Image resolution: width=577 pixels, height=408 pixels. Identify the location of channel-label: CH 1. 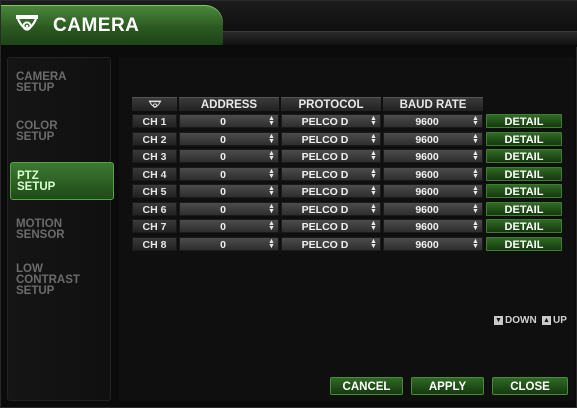
(154, 121).